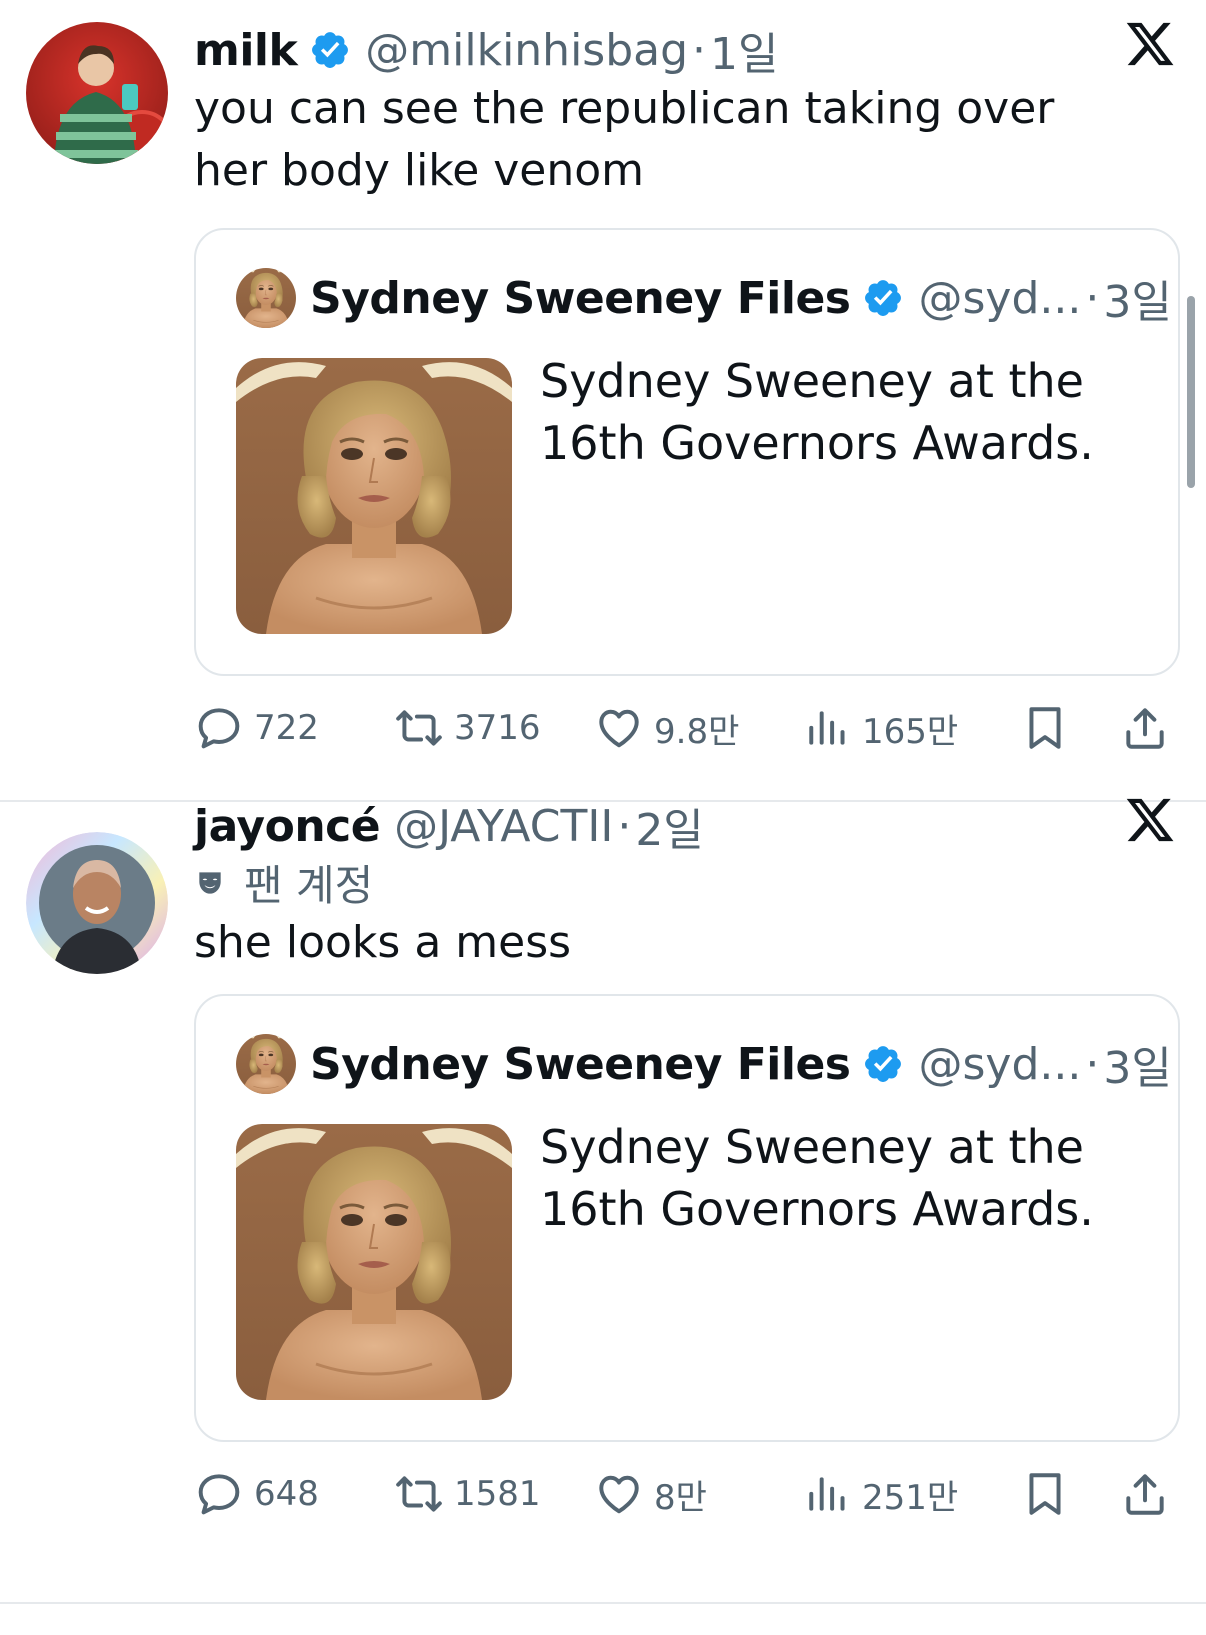  I want to click on fan-account-text: 팬 계정, so click(309, 885).